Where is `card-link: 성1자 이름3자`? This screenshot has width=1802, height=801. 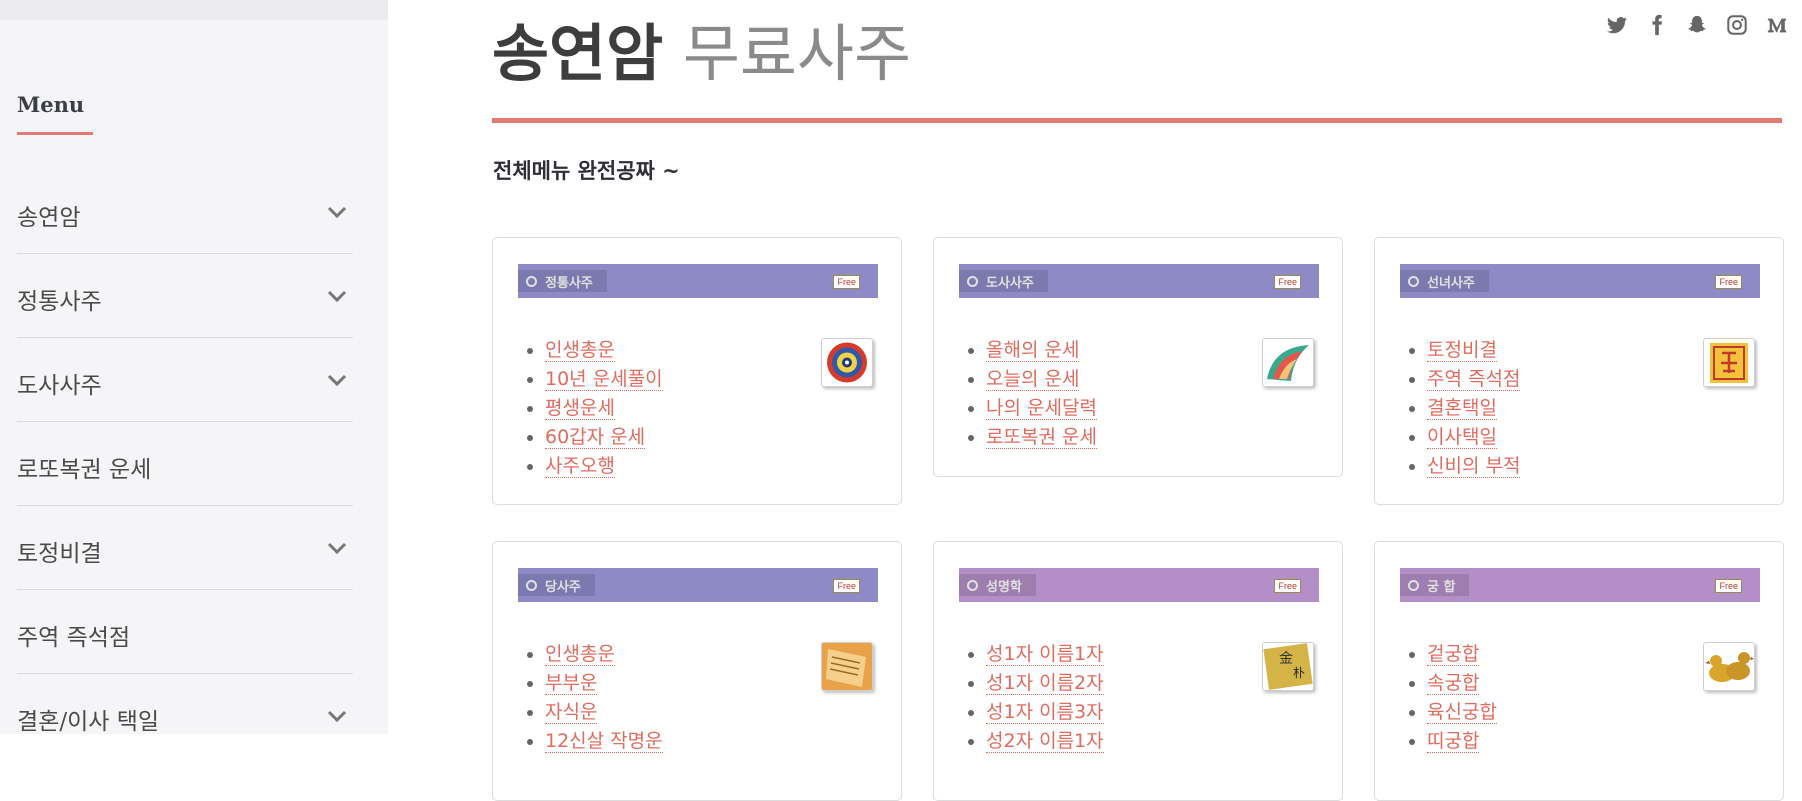
card-link: 성1자 이름3자 is located at coordinates (1045, 712).